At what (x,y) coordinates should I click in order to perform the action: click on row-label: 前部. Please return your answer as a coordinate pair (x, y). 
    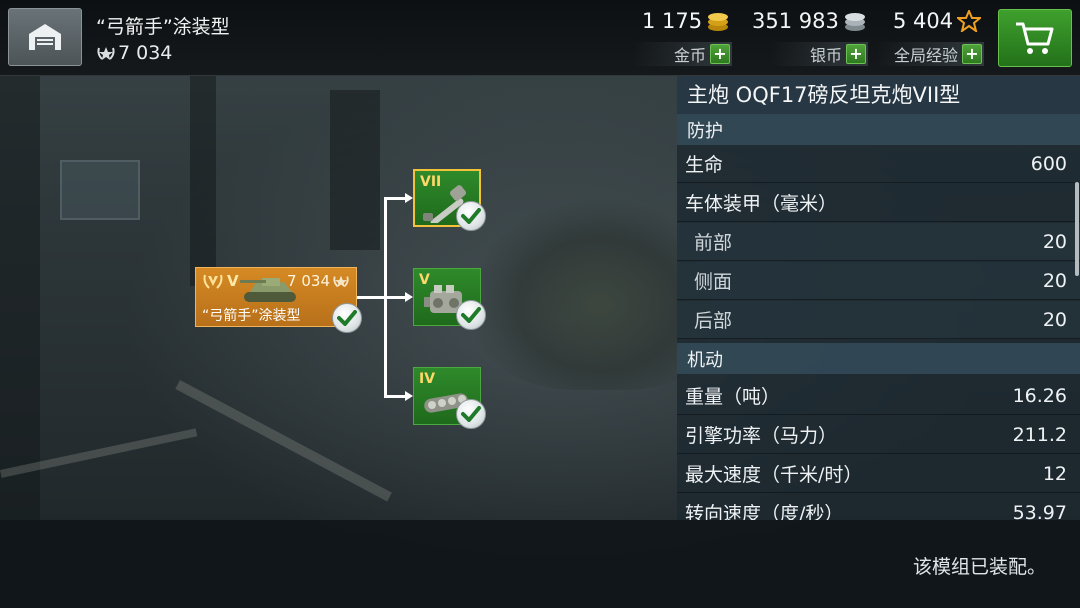
    Looking at the image, I should click on (713, 243).